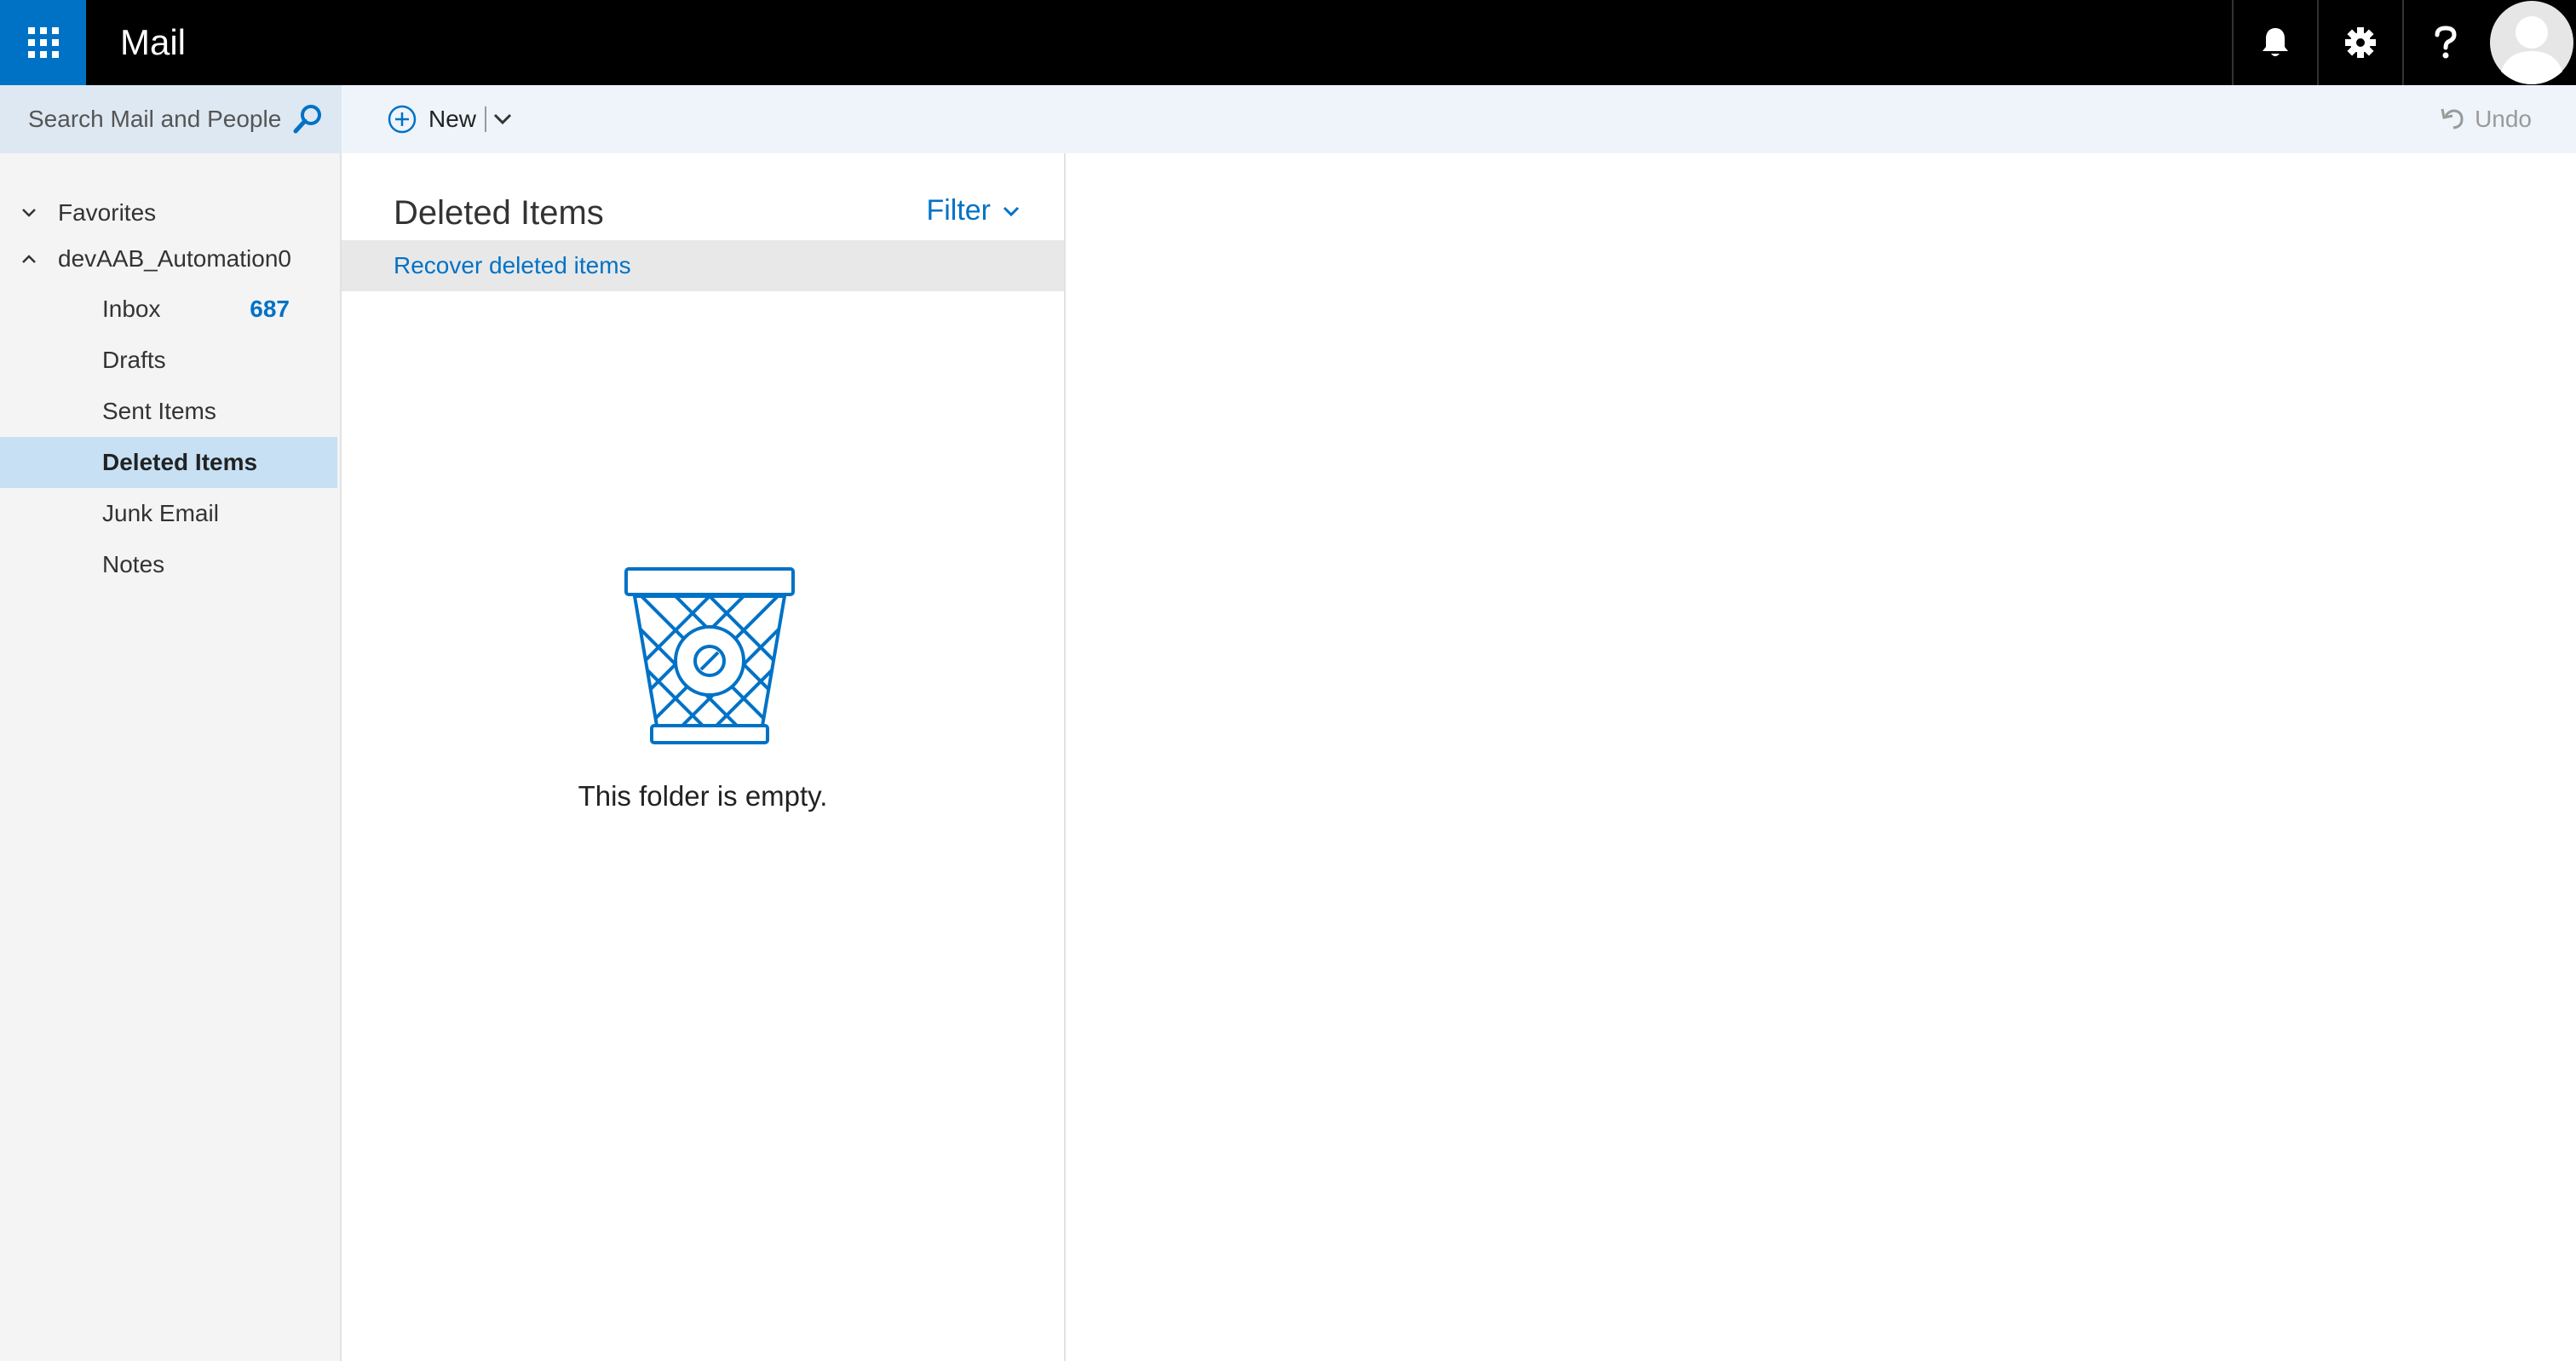 The height and width of the screenshot is (1361, 2576). Describe the element at coordinates (175, 258) in the screenshot. I see `account-label: devAAB_Automation03` at that location.